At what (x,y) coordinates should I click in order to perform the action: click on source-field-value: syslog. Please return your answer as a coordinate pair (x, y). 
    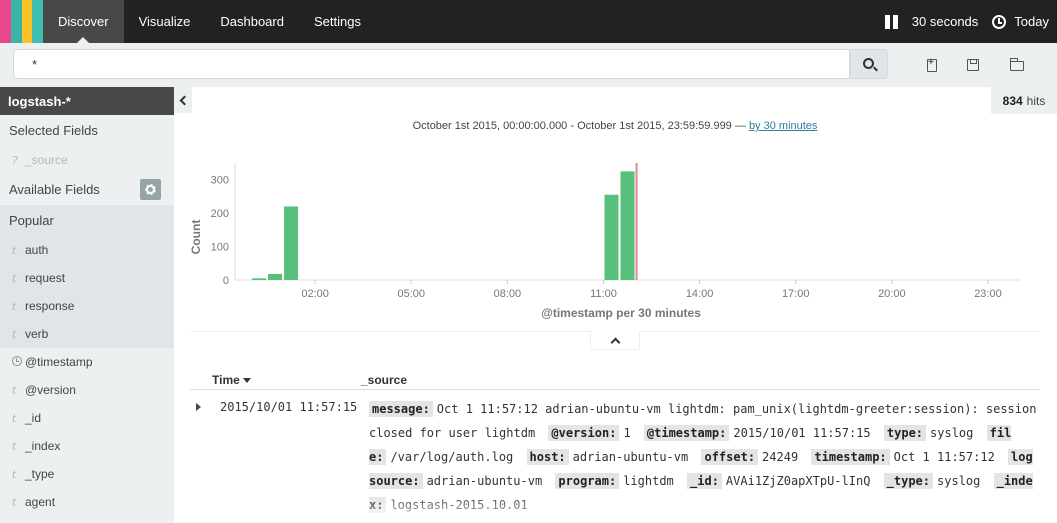
    Looking at the image, I should click on (959, 481).